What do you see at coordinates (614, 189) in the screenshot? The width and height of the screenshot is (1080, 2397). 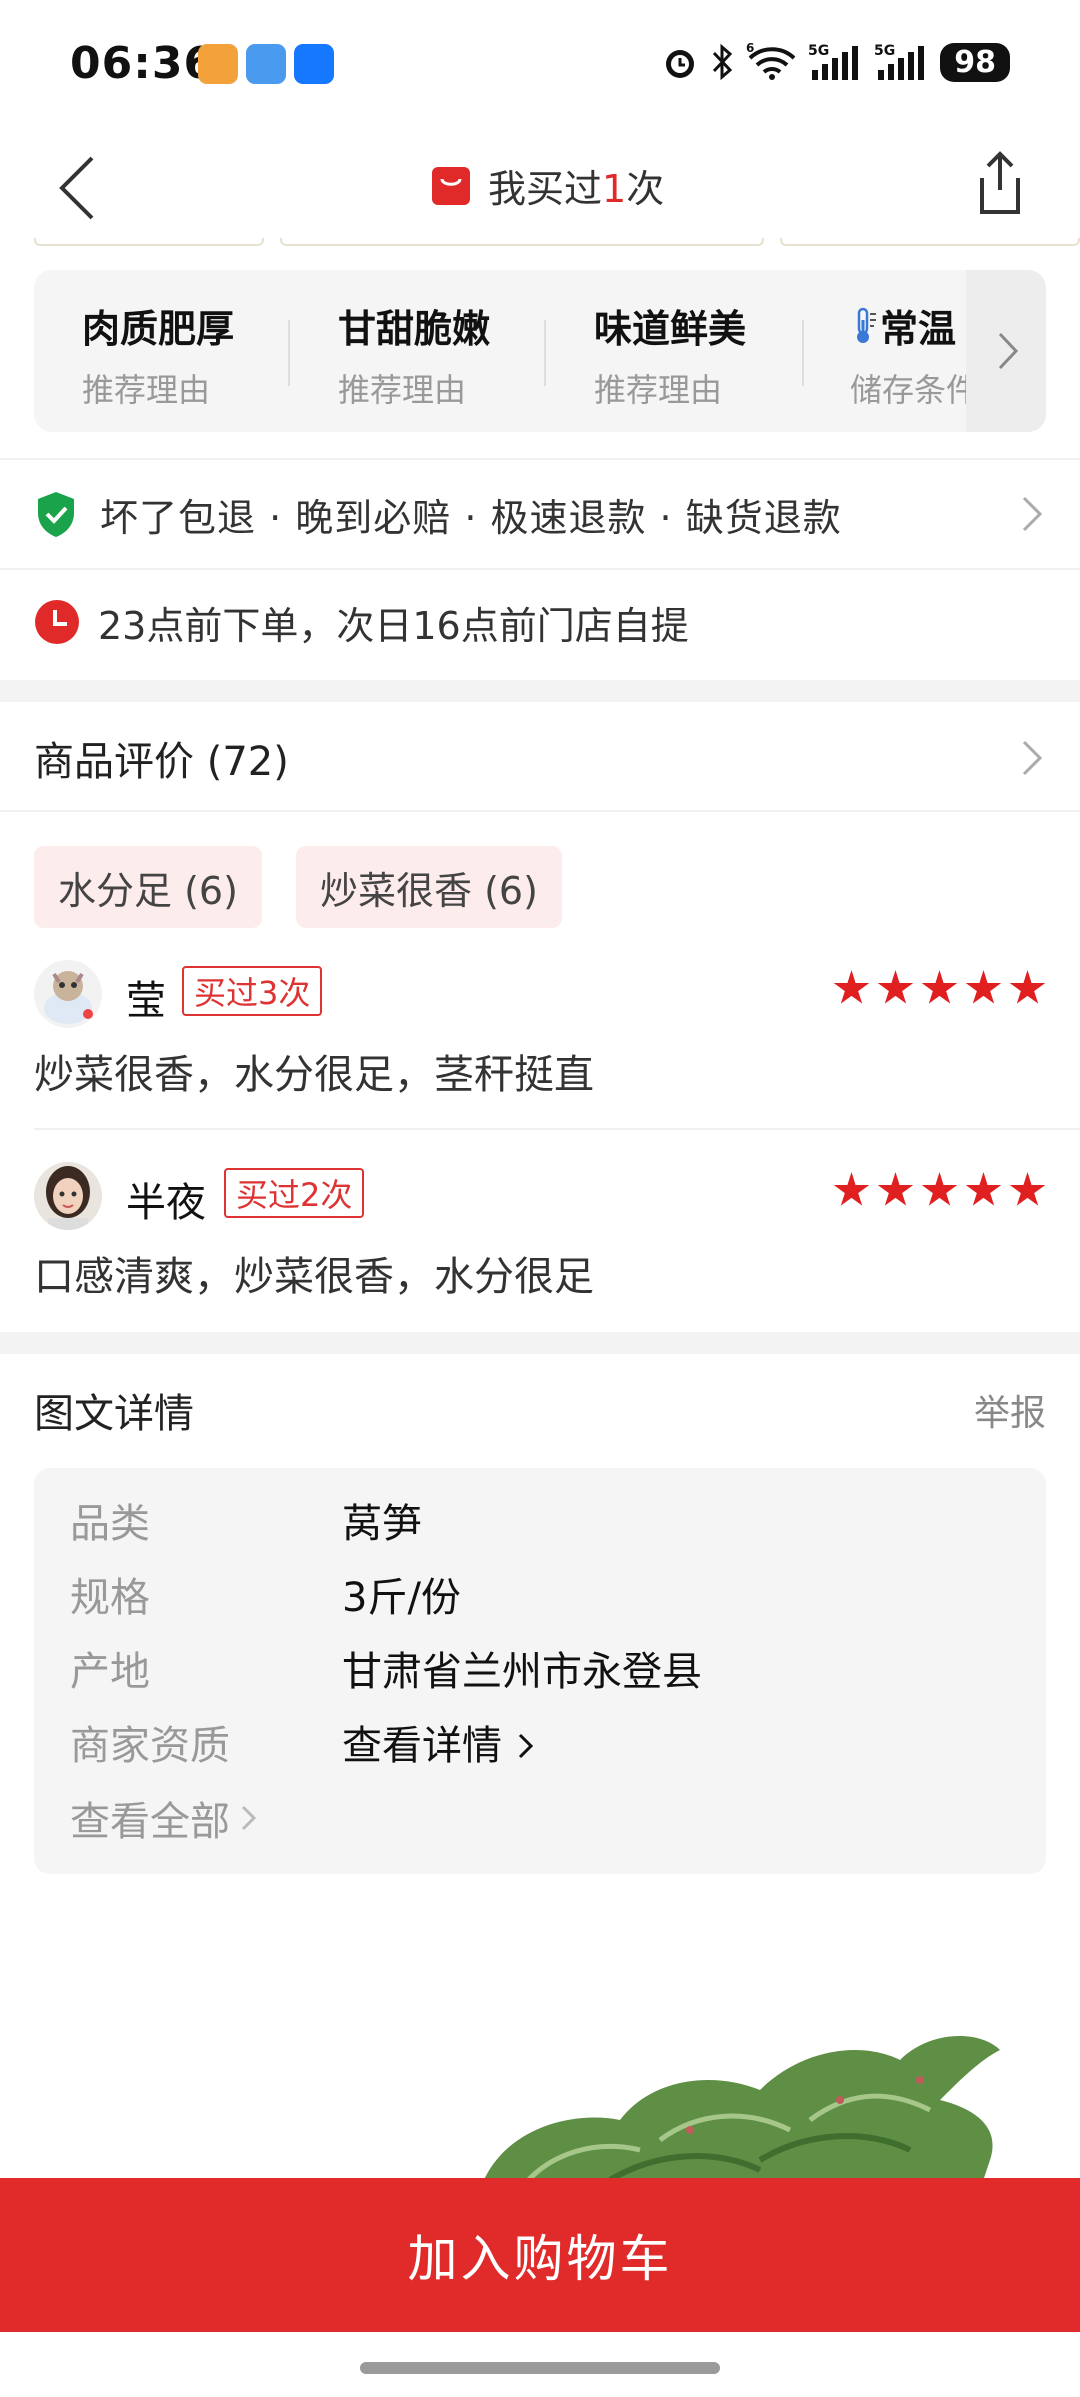 I see `title-count: 1` at bounding box center [614, 189].